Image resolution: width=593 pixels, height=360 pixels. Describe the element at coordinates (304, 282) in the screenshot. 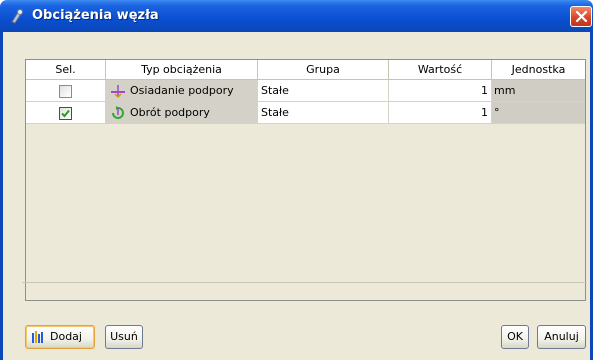

I see `separator` at that location.